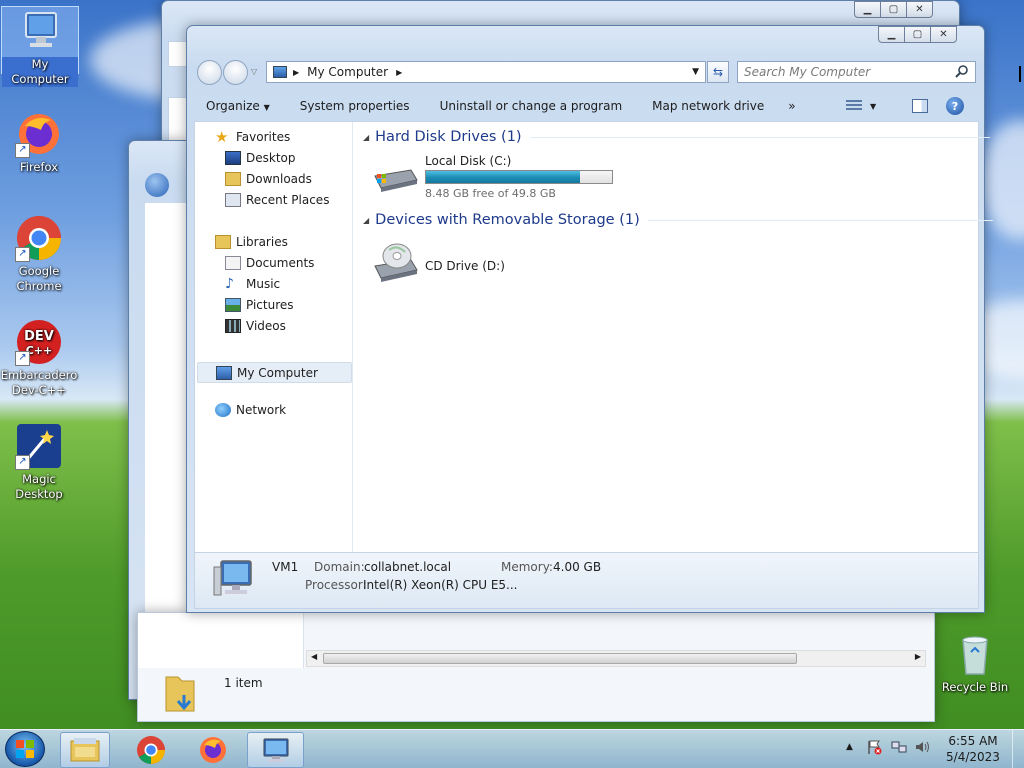 The width and height of the screenshot is (1024, 768). I want to click on nav-documents: Documents, so click(269, 263).